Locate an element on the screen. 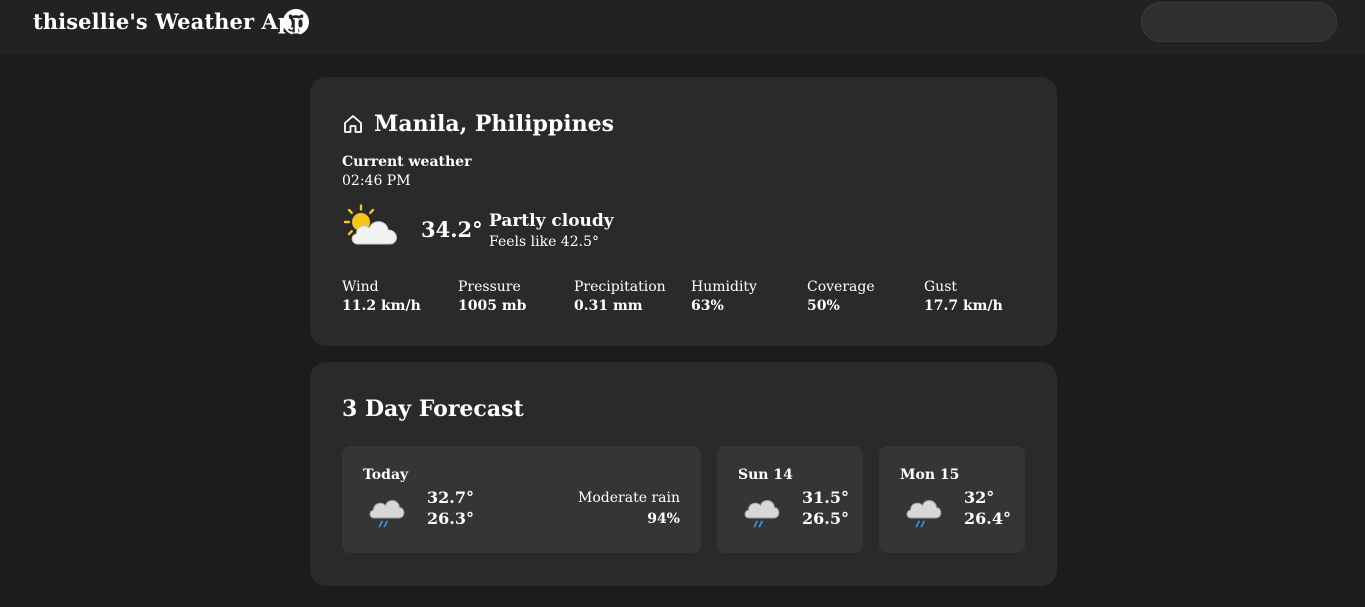  stat-gust: Gust 17.7 km/h is located at coordinates (979, 297).